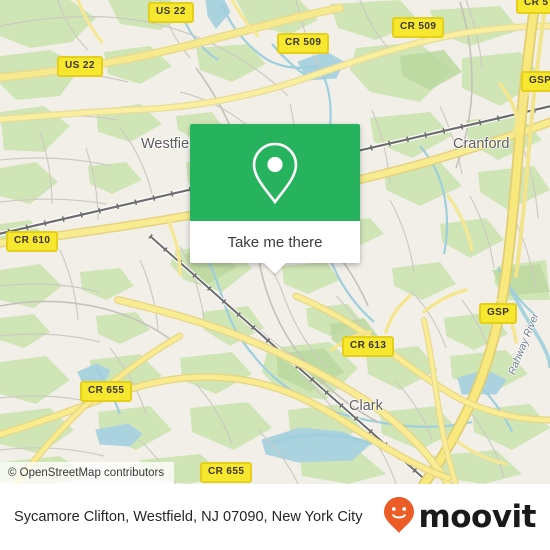  What do you see at coordinates (498, 313) in the screenshot?
I see `route-shield-gsp-south: GSP` at bounding box center [498, 313].